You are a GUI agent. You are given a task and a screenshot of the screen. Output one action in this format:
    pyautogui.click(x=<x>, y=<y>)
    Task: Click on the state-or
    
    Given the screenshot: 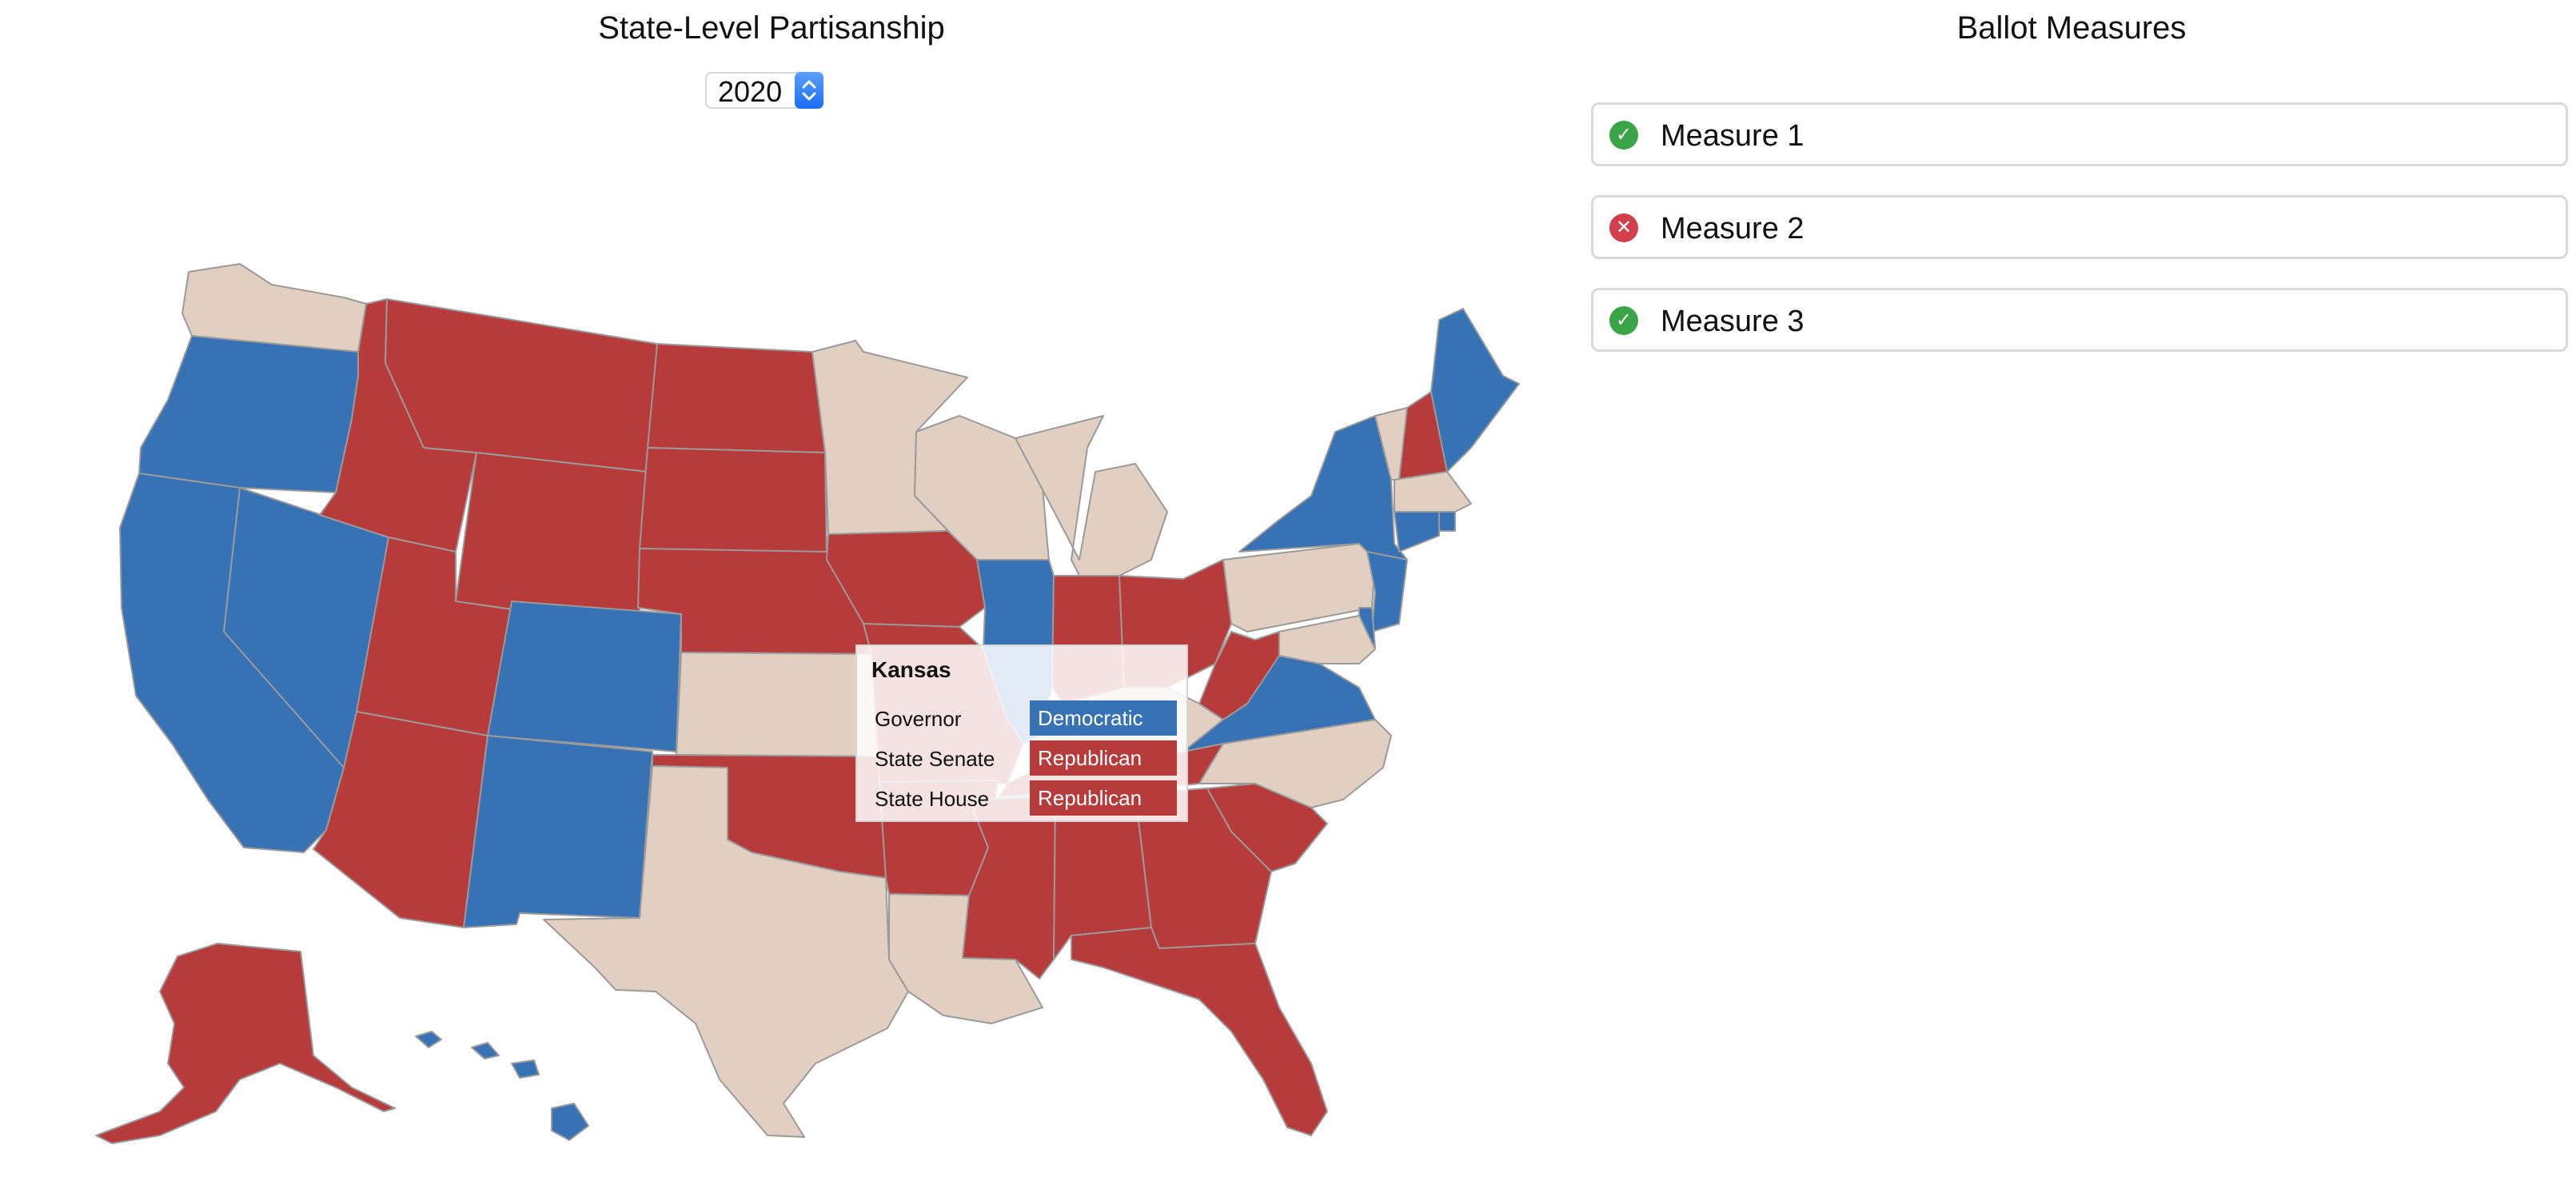 What is the action you would take?
    pyautogui.click(x=248, y=414)
    